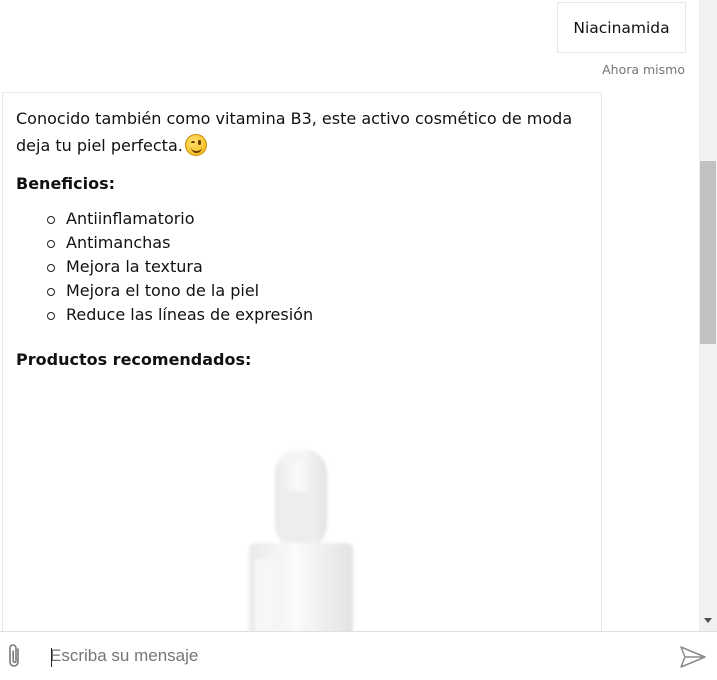 This screenshot has width=717, height=680. What do you see at coordinates (317, 243) in the screenshot?
I see `list-item: Antimanchas` at bounding box center [317, 243].